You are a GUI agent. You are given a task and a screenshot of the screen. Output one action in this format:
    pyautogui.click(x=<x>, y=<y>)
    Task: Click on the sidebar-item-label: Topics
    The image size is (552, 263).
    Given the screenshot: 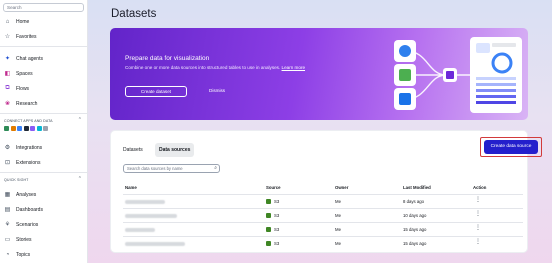 What is the action you would take?
    pyautogui.click(x=23, y=254)
    